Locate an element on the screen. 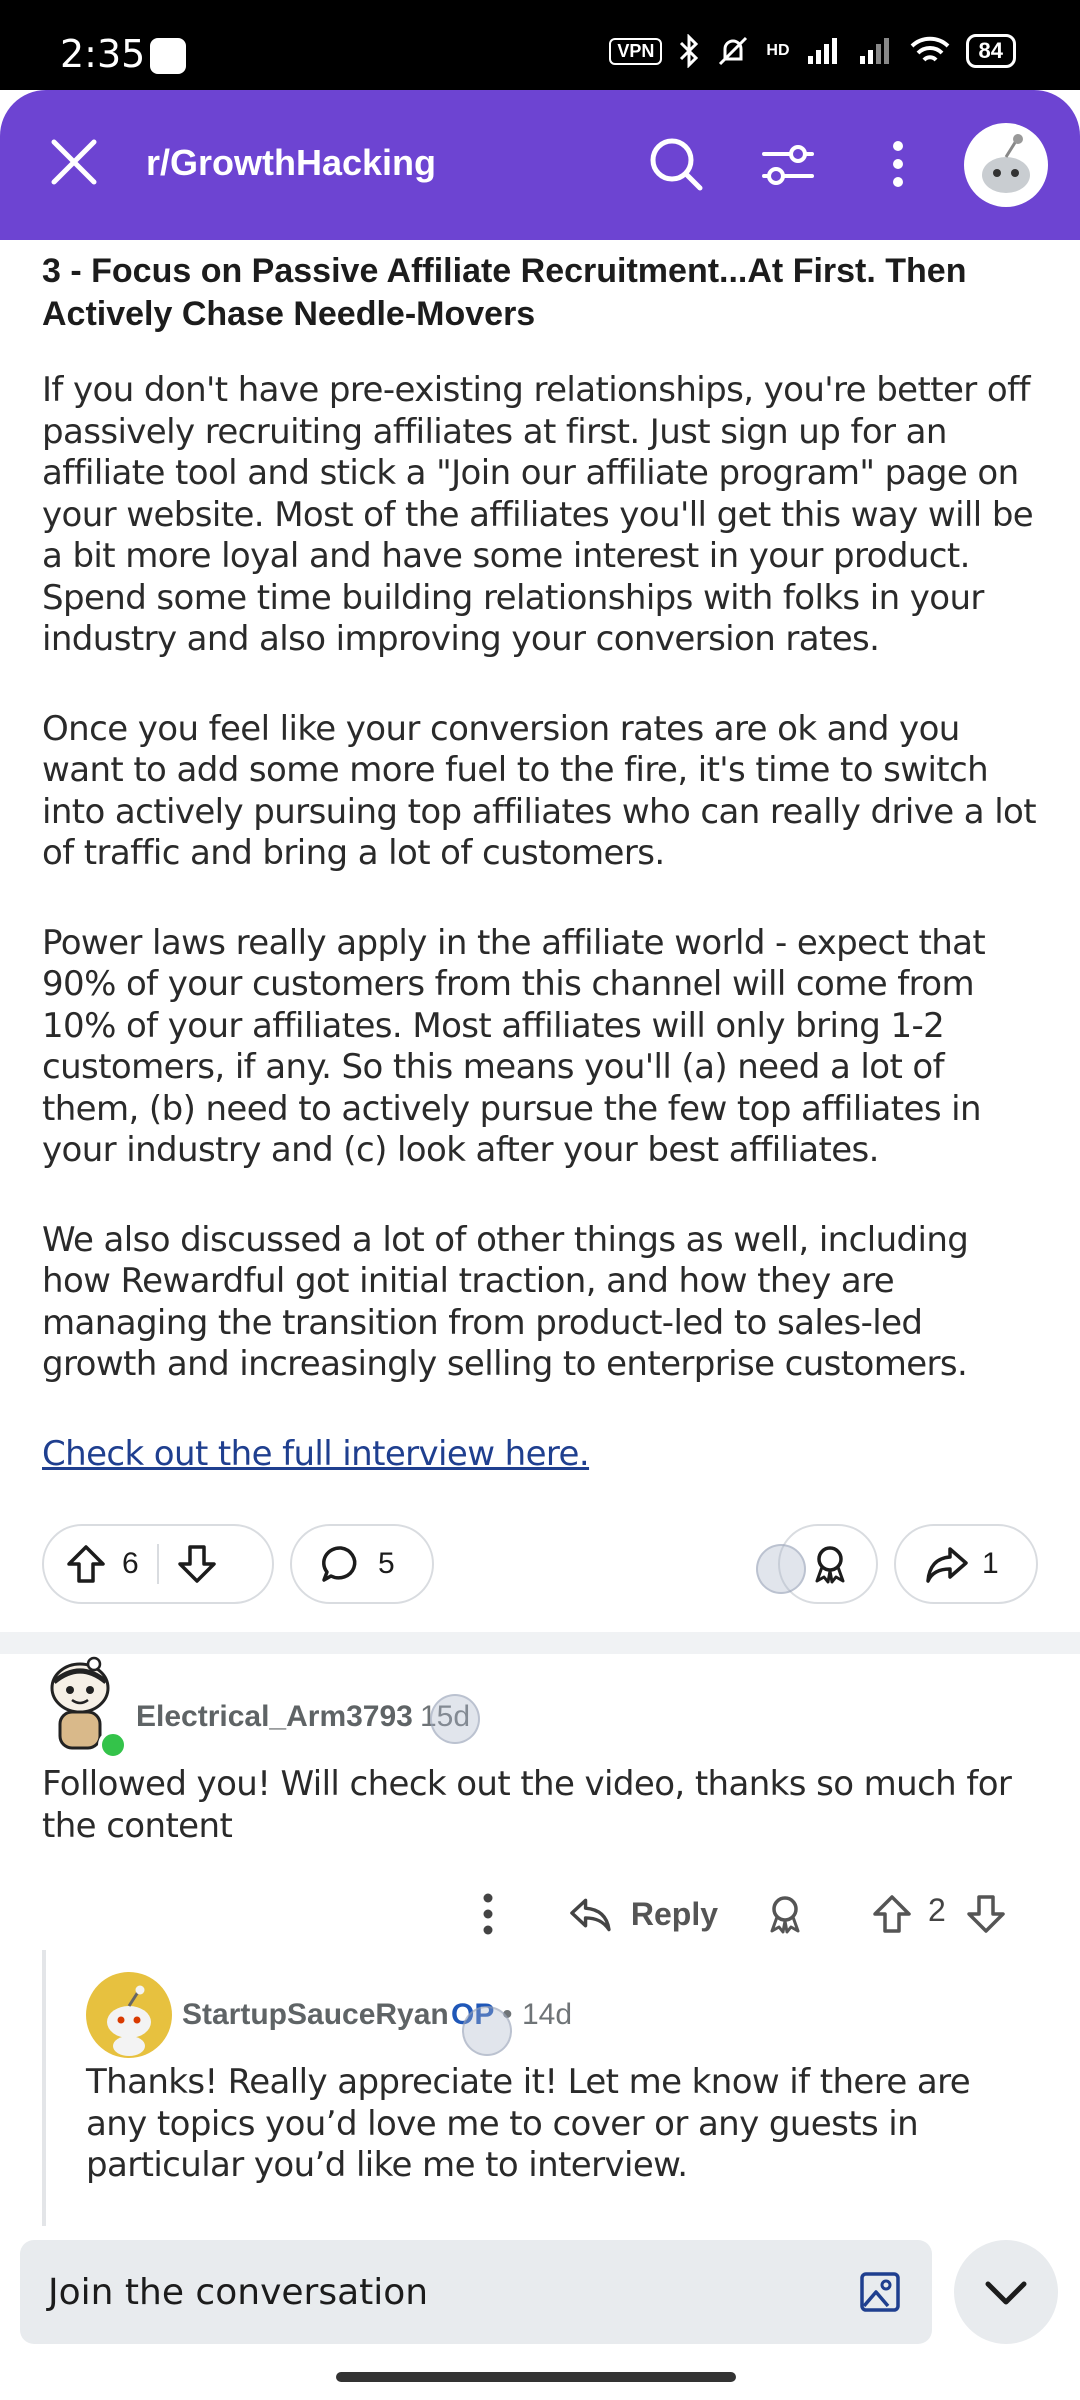 The image size is (1080, 2400). signal-icon: HD is located at coordinates (778, 50).